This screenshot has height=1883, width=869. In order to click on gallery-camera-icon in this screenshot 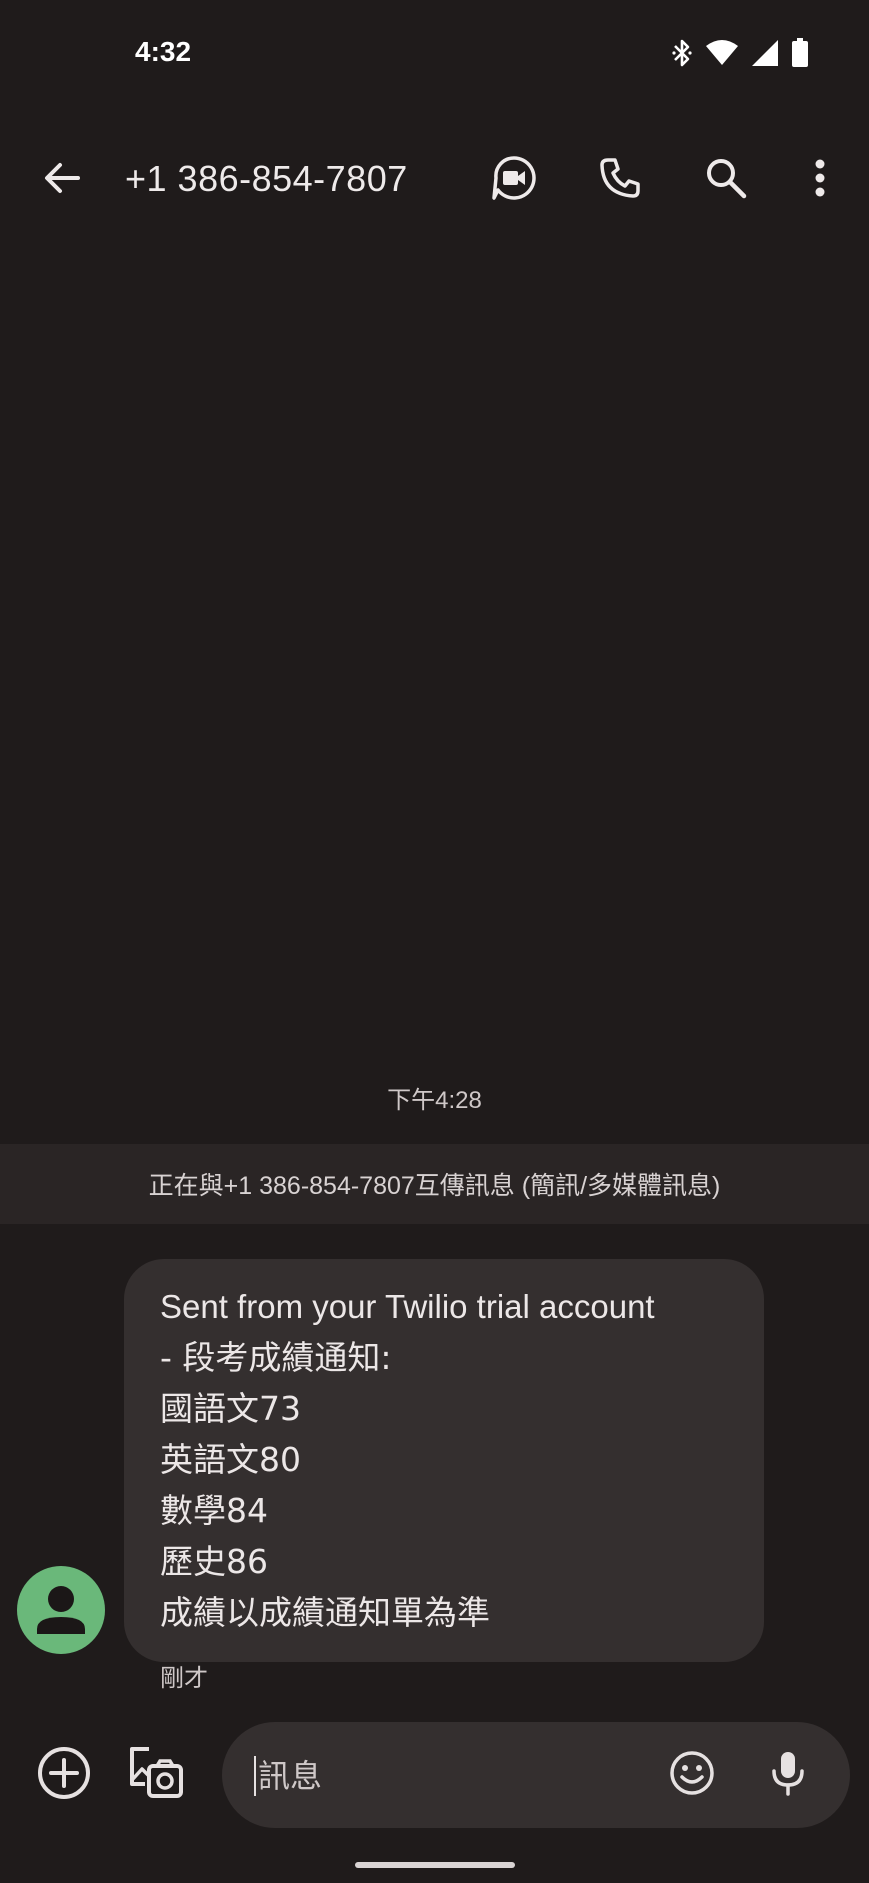, I will do `click(156, 1775)`.